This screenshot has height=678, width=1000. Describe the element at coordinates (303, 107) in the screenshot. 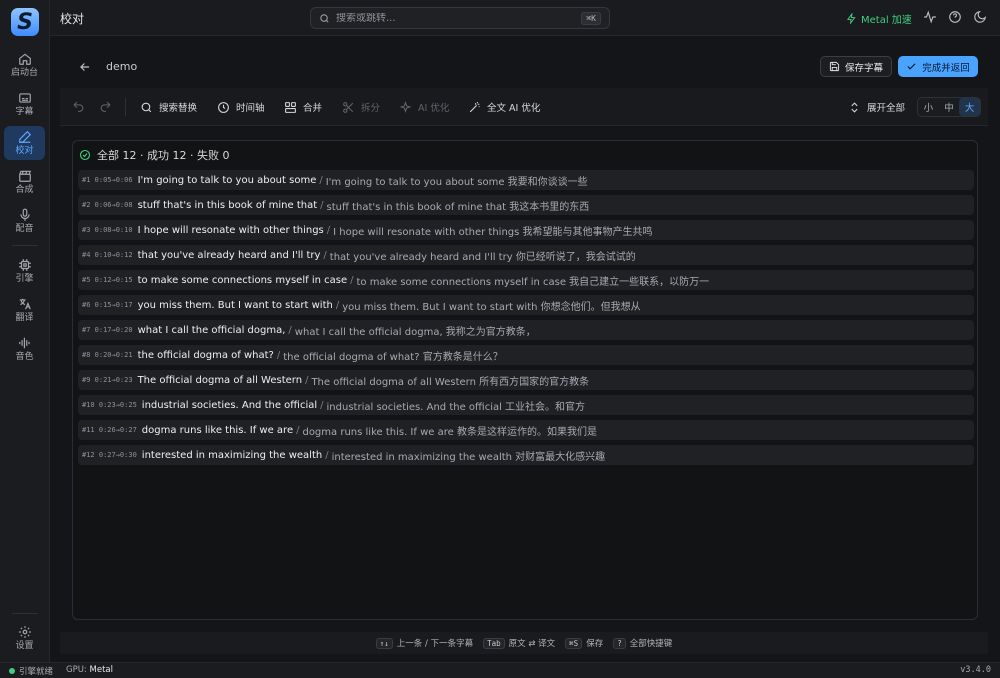

I see `merge-button: 合并` at that location.